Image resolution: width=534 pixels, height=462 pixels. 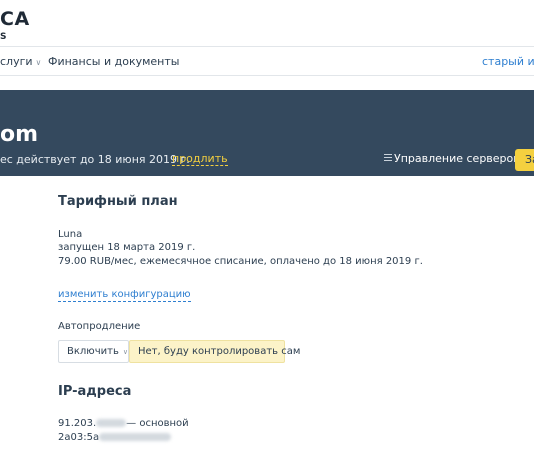 What do you see at coordinates (124, 295) in the screenshot?
I see `change-configuration-link: изменить конфигурацию` at bounding box center [124, 295].